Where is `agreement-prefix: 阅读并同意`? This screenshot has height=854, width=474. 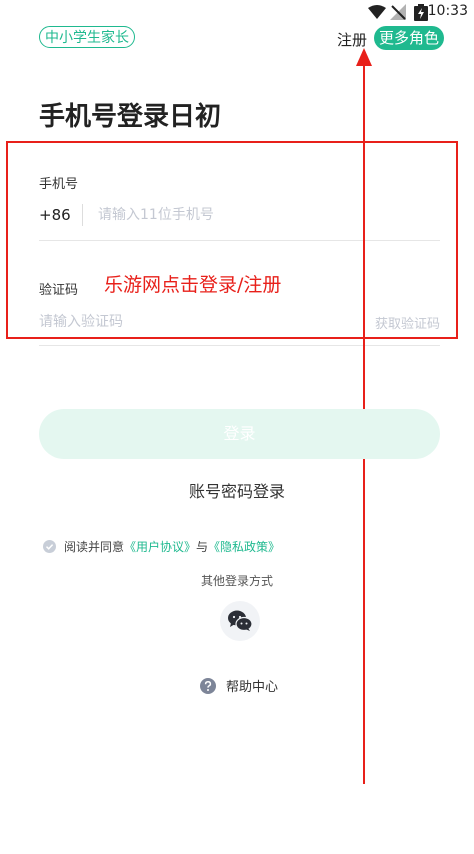 agreement-prefix: 阅读并同意 is located at coordinates (94, 547).